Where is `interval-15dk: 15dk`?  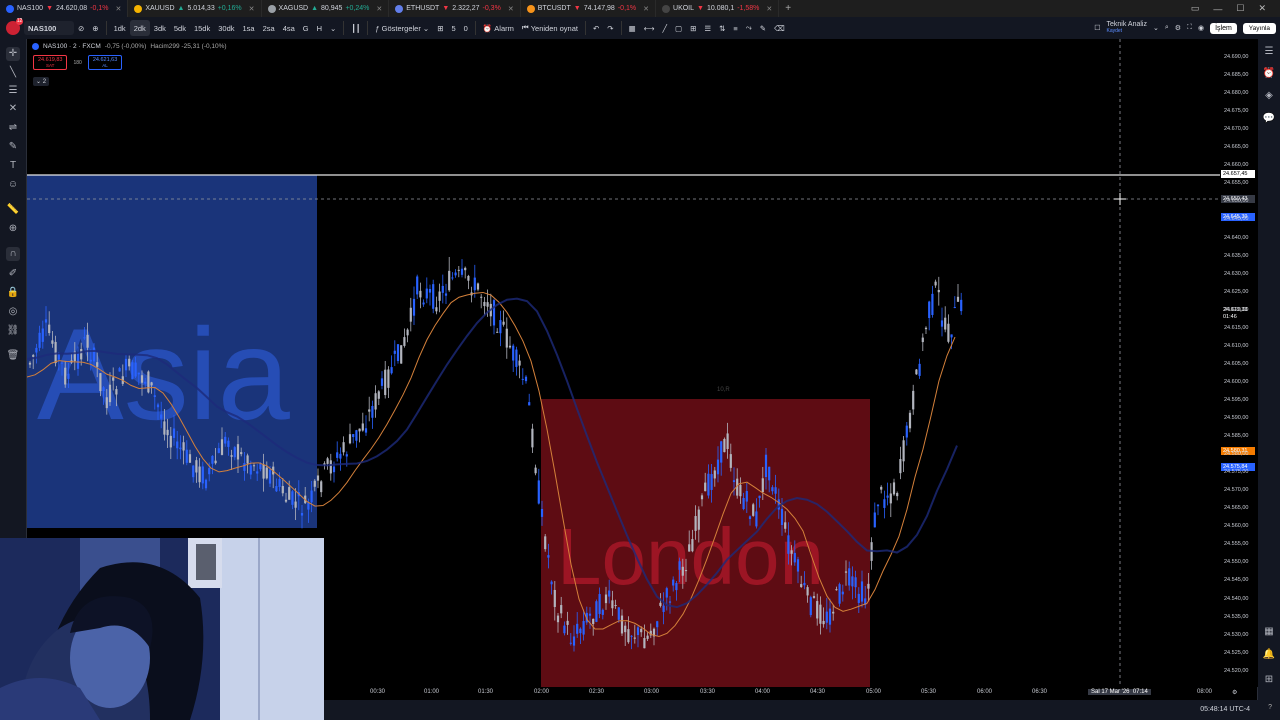 interval-15dk: 15dk is located at coordinates (202, 28).